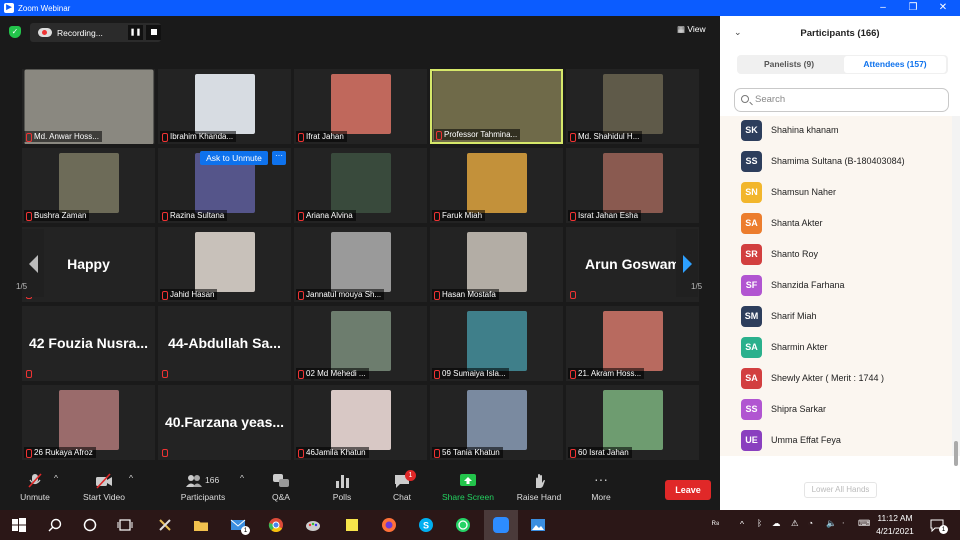 The width and height of the screenshot is (960, 540). What do you see at coordinates (804, 192) in the screenshot?
I see `attendee-name: Shamsun Naher` at bounding box center [804, 192].